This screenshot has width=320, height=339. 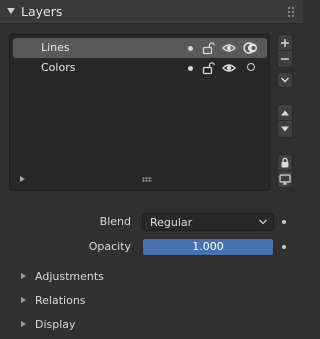 What do you see at coordinates (251, 67) in the screenshot?
I see `onion-skin-off-icon` at bounding box center [251, 67].